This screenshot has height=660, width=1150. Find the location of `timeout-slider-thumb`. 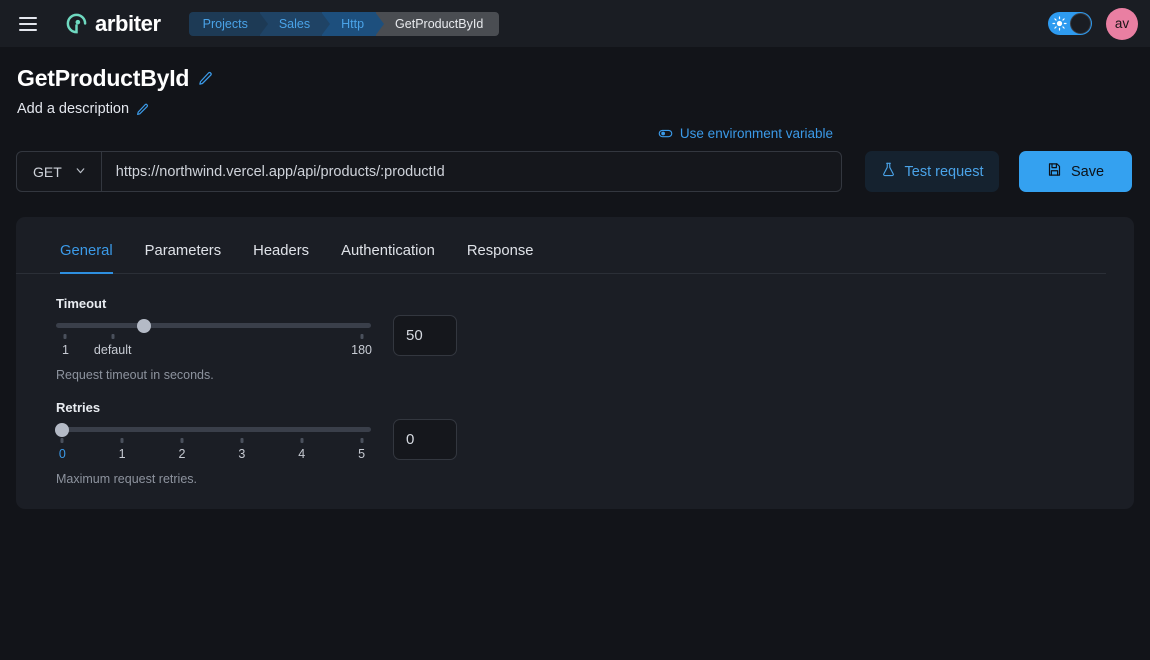

timeout-slider-thumb is located at coordinates (144, 325).